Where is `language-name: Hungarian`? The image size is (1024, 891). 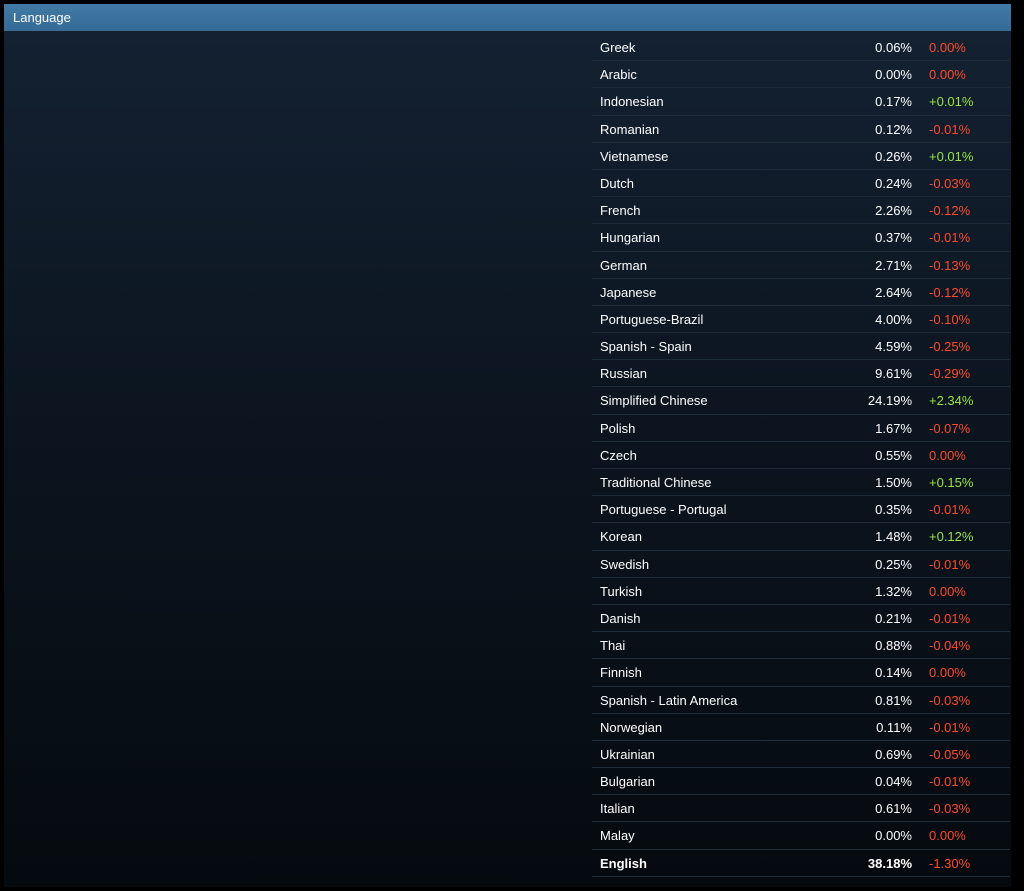 language-name: Hungarian is located at coordinates (630, 238).